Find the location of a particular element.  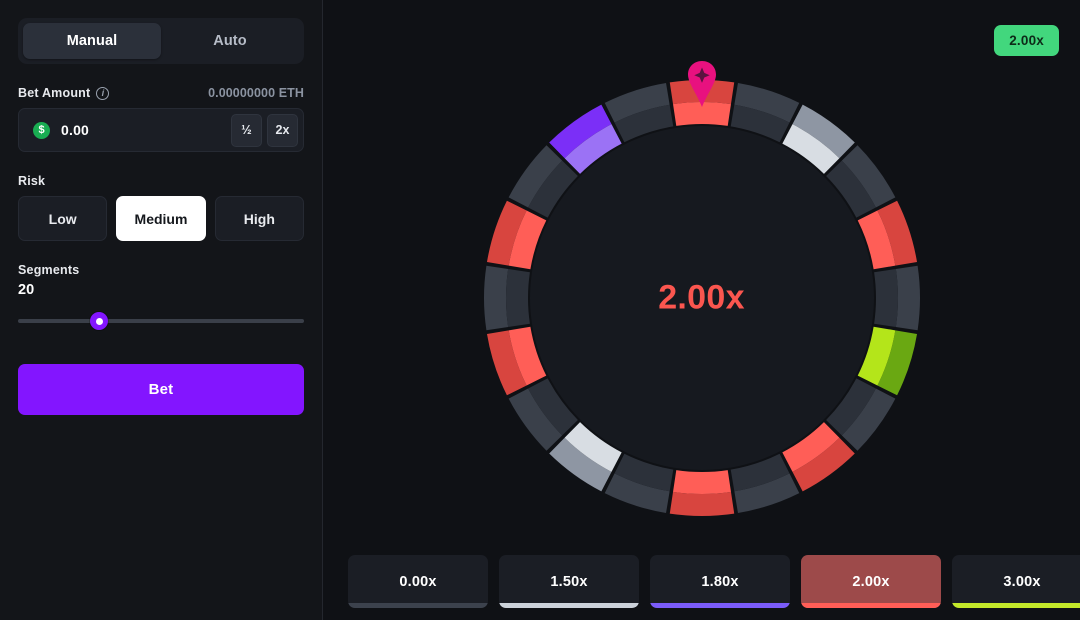

wheel-pointer-pin-icon is located at coordinates (701, 84).